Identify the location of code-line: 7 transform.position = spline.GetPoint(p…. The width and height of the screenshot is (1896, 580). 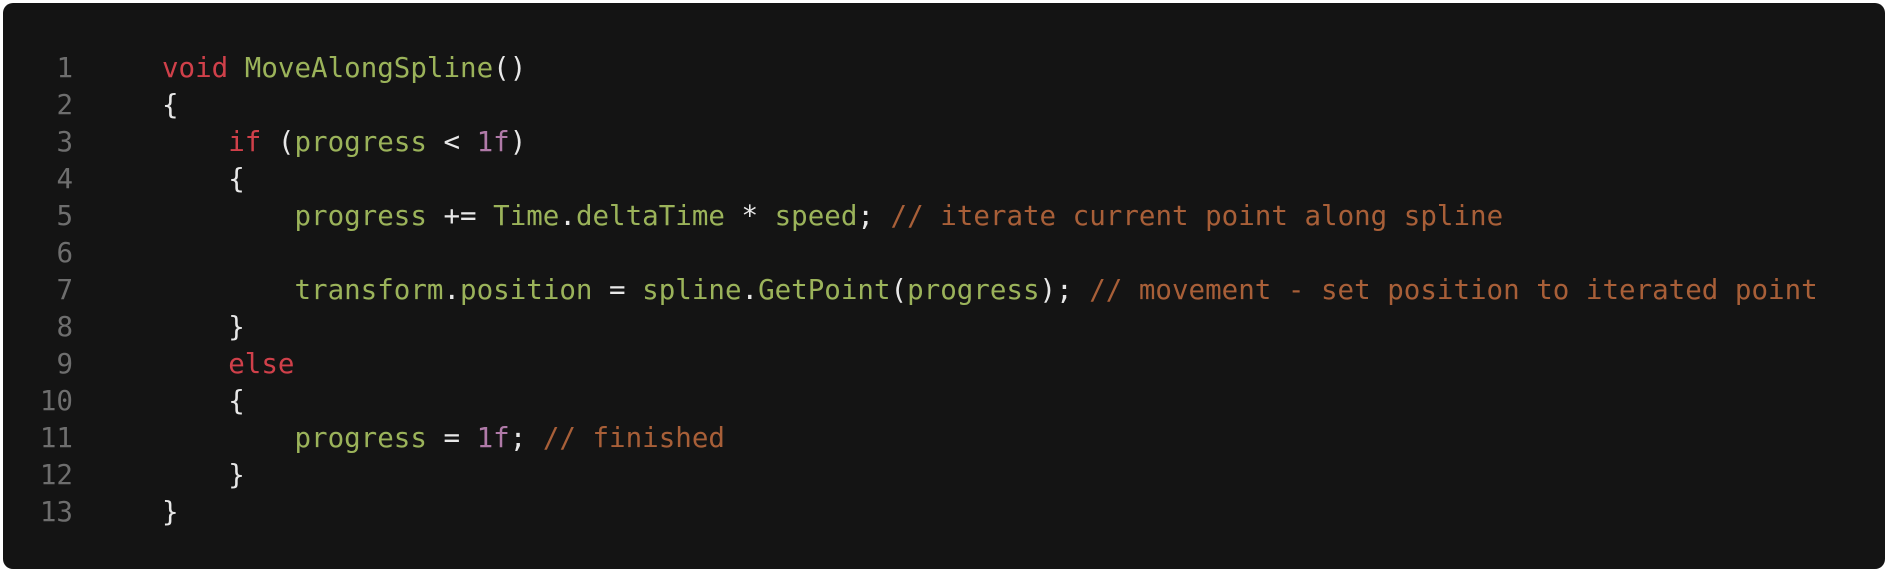
(944, 290).